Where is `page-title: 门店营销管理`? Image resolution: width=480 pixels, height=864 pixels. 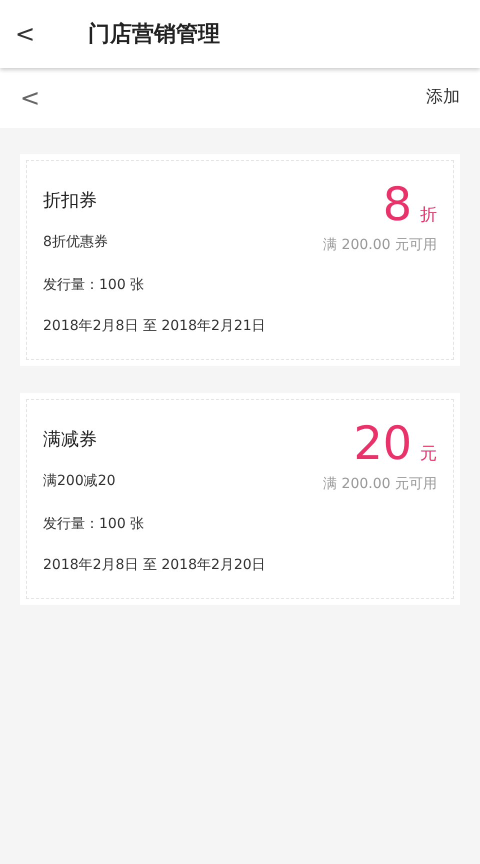
page-title: 门店营销管理 is located at coordinates (154, 34).